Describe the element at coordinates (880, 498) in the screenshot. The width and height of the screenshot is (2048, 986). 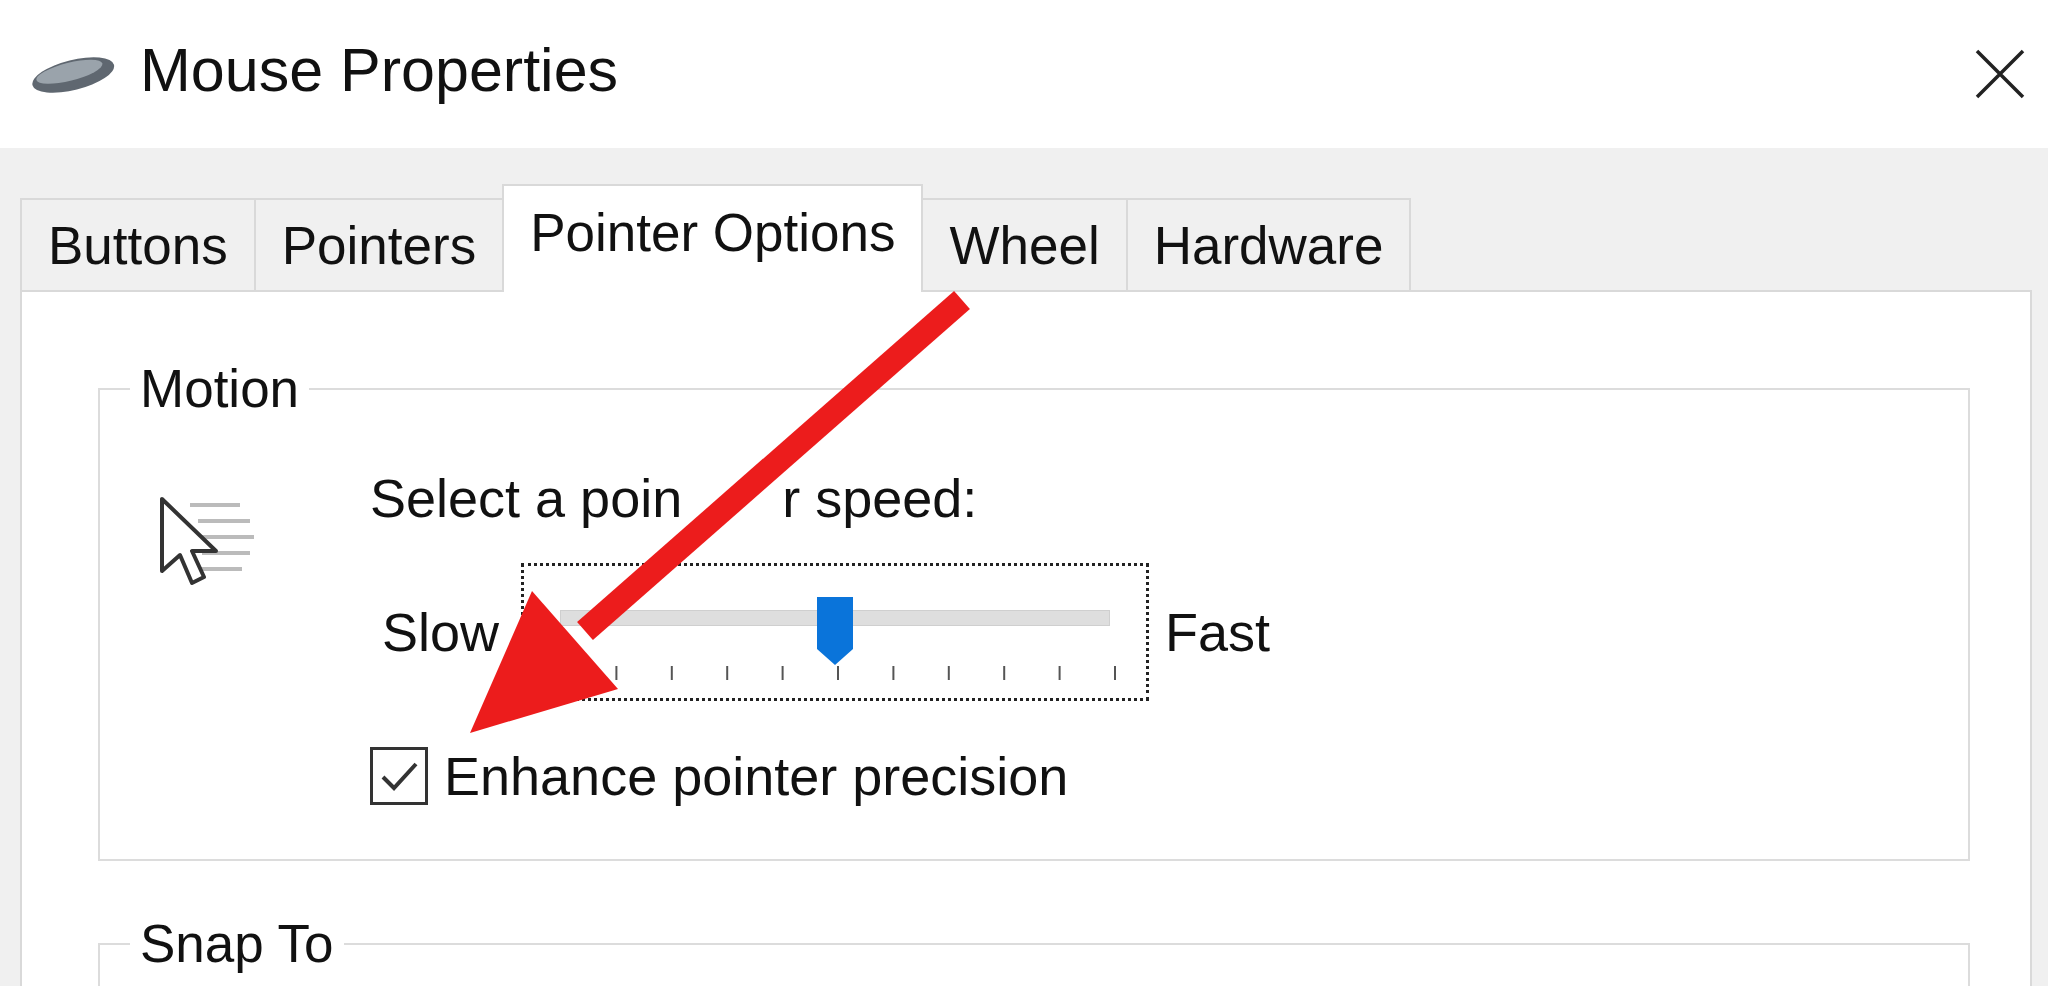
I see `speed-label: r speed:` at that location.